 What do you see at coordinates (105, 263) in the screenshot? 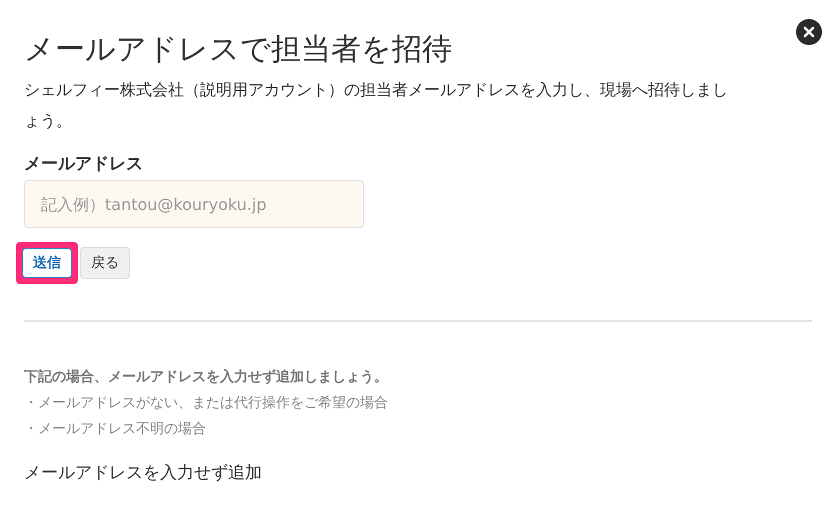
I see `back-button: 戻る` at bounding box center [105, 263].